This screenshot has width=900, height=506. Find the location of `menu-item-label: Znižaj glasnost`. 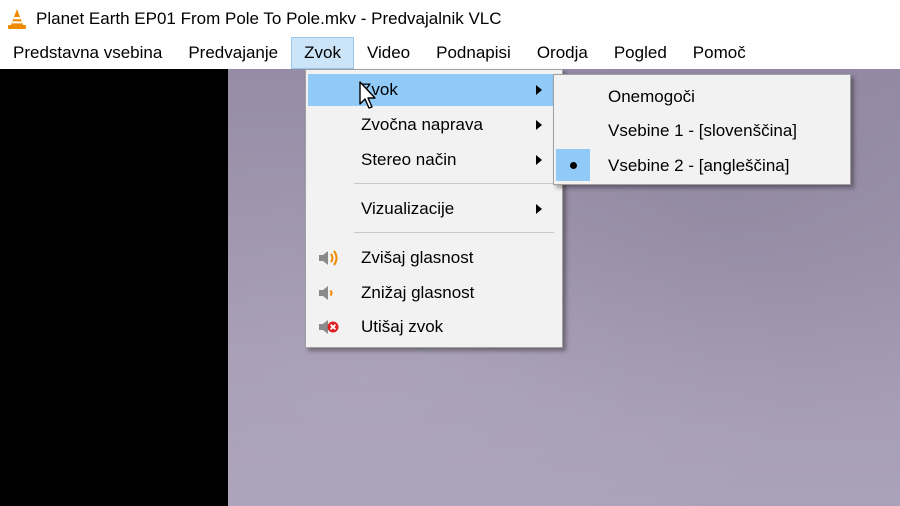

menu-item-label: Znižaj glasnost is located at coordinates (418, 292).